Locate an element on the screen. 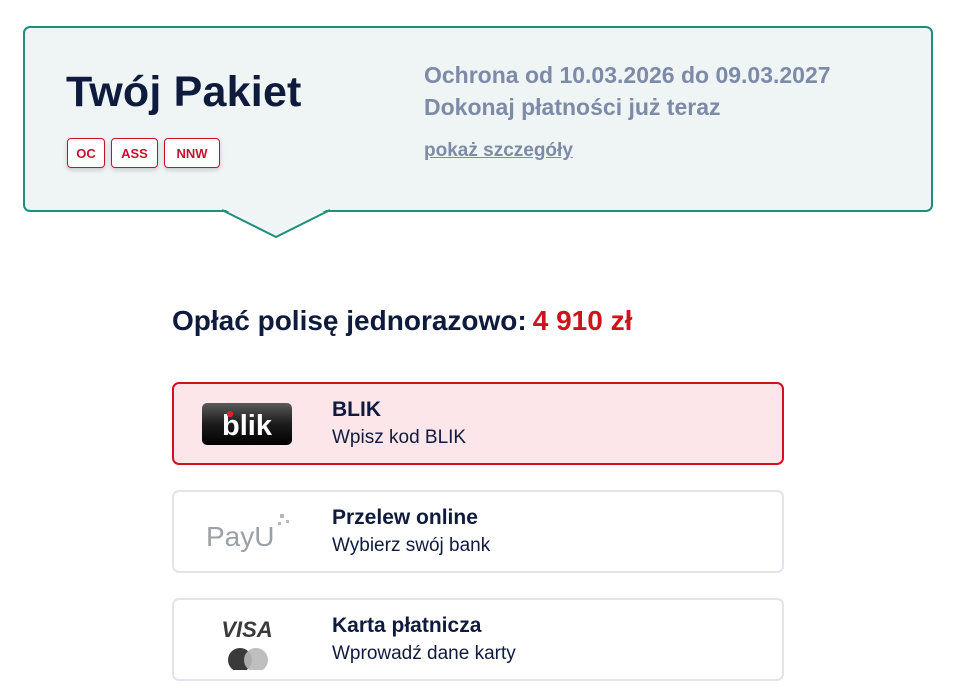 This screenshot has width=956, height=696. badge-ass: ASS is located at coordinates (134, 153).